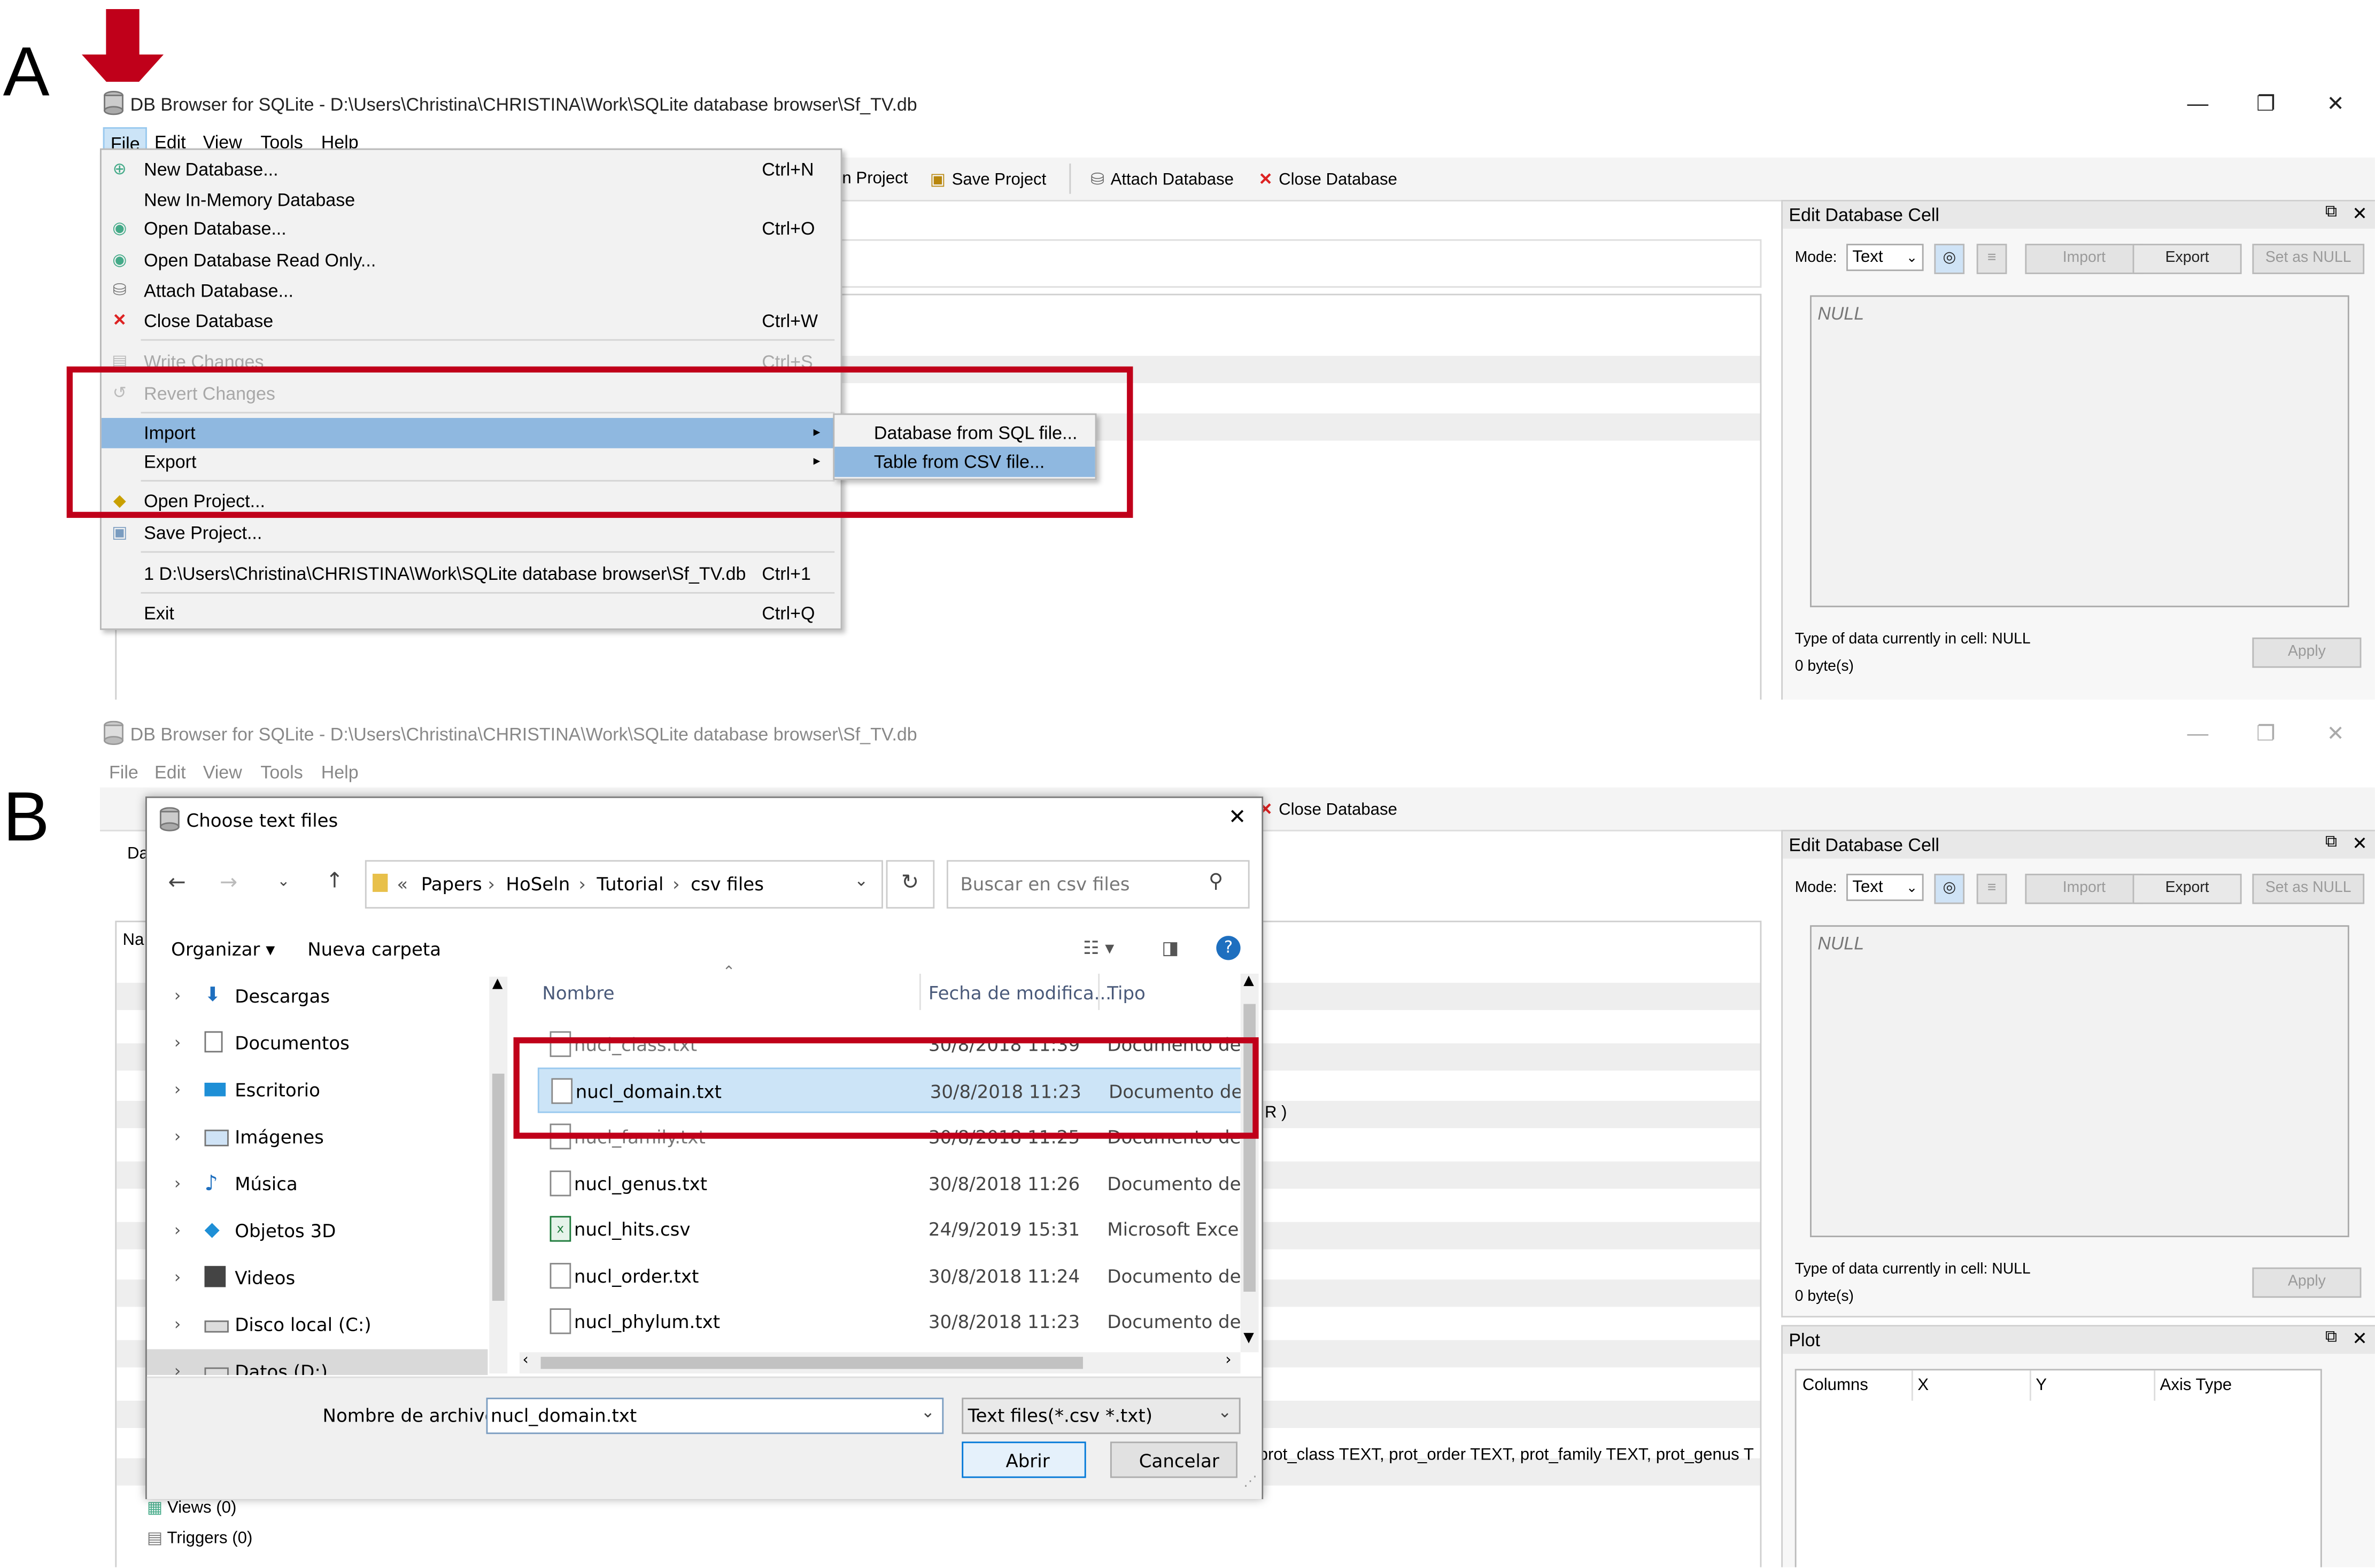 This screenshot has width=2375, height=1568. What do you see at coordinates (630, 885) in the screenshot?
I see `breadcrumb-tutorial: Tutorial` at bounding box center [630, 885].